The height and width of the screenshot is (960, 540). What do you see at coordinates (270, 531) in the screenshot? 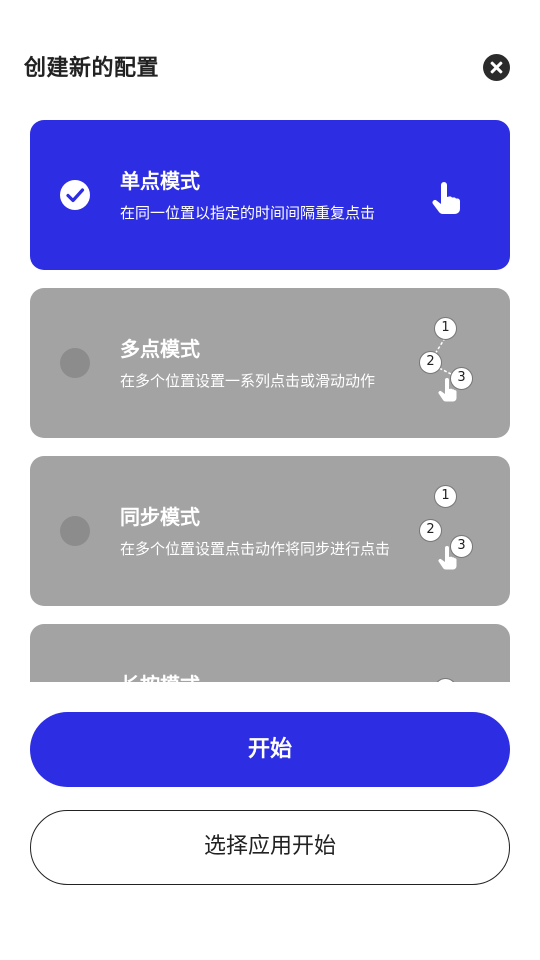
I see `mode-card-sync: 同步模式 在多个位置设置点击动作将同步进行点击 1 2 3` at bounding box center [270, 531].